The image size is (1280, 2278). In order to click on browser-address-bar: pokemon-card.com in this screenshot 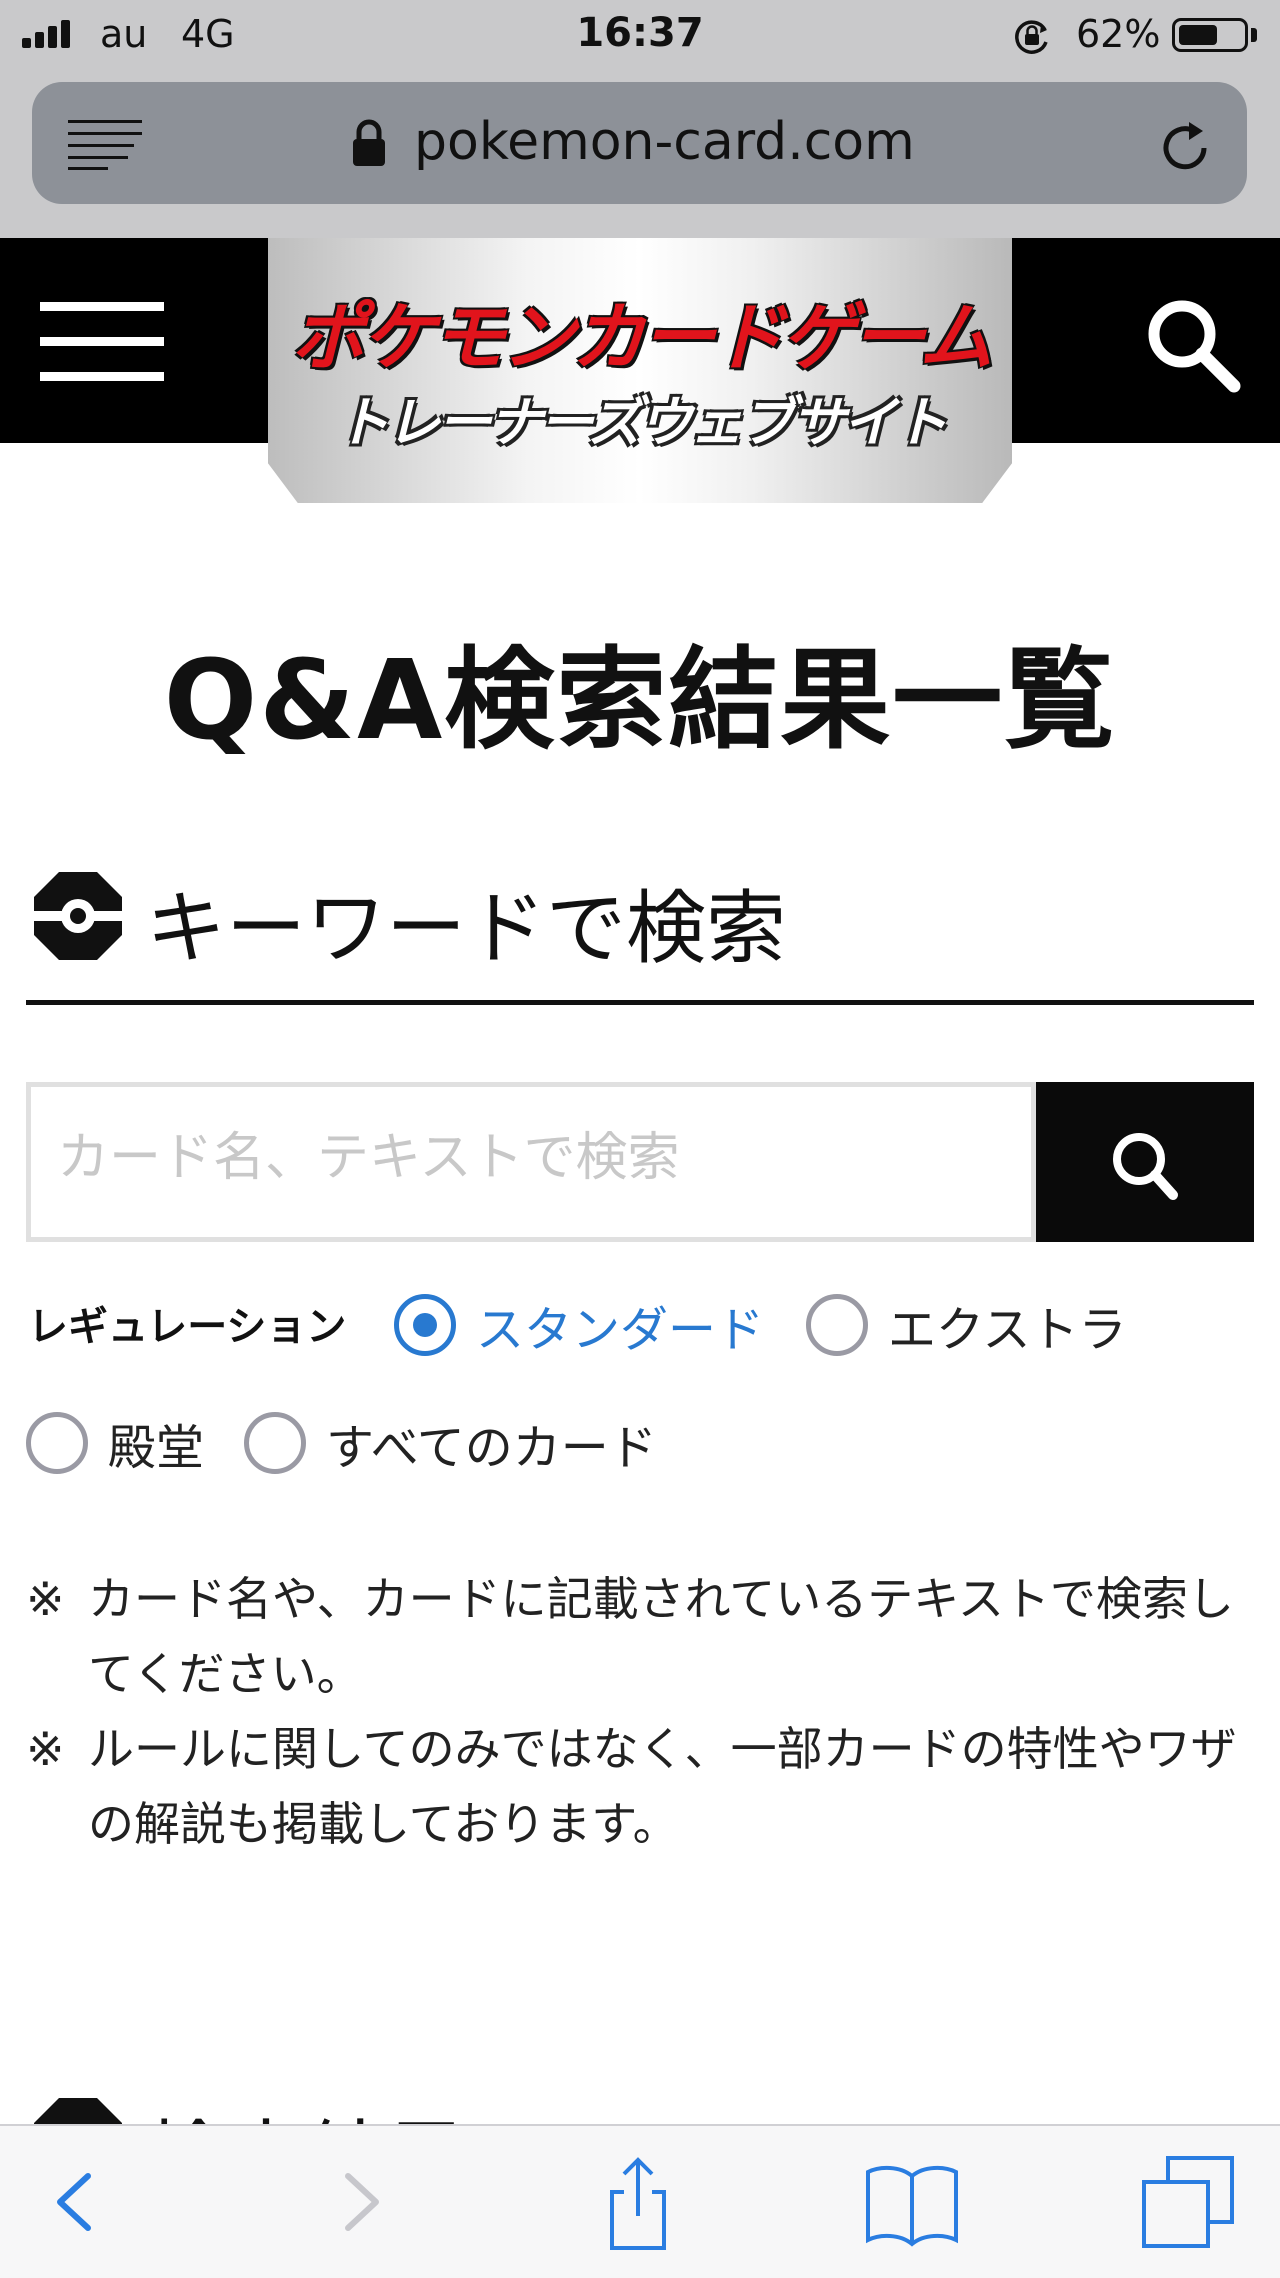, I will do `click(640, 153)`.